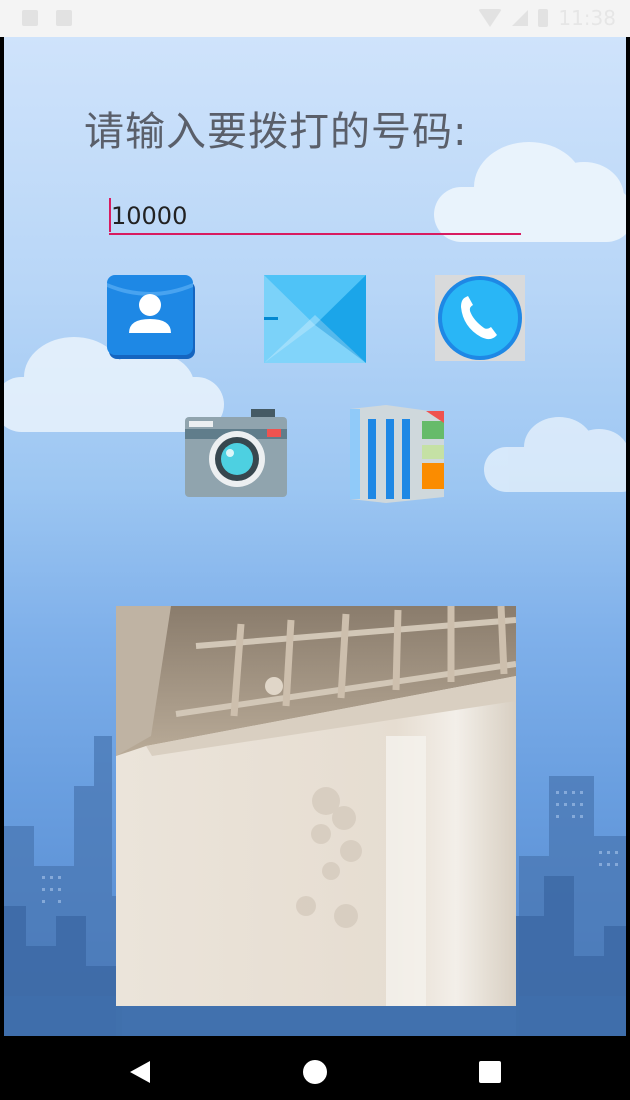  What do you see at coordinates (315, 18) in the screenshot?
I see `status-bar: 11:38` at bounding box center [315, 18].